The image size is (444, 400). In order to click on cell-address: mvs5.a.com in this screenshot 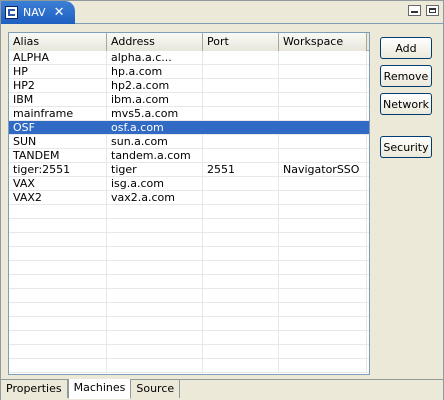, I will do `click(155, 113)`.